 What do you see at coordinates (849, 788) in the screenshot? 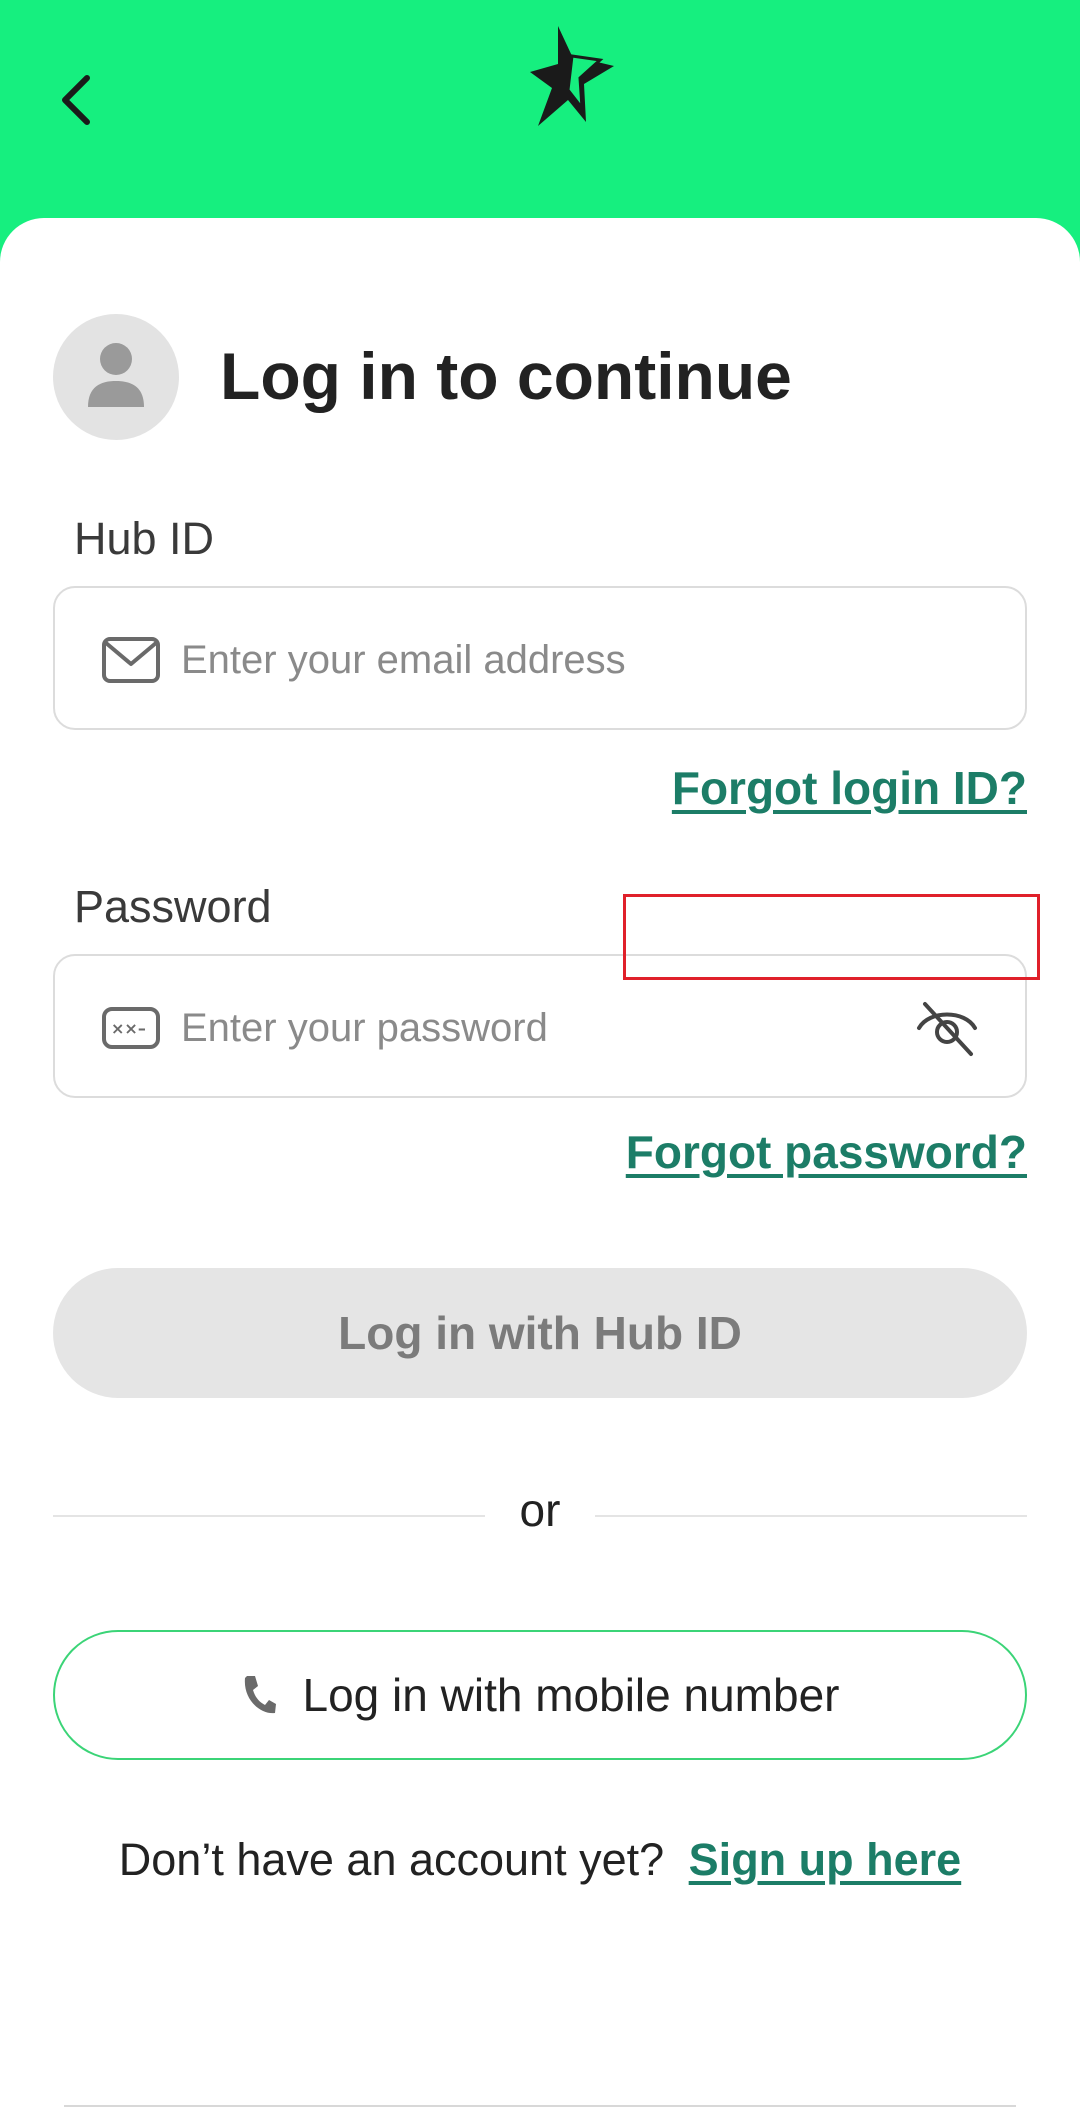
I see `forgot-login-id-link: Forgot login ID?` at bounding box center [849, 788].